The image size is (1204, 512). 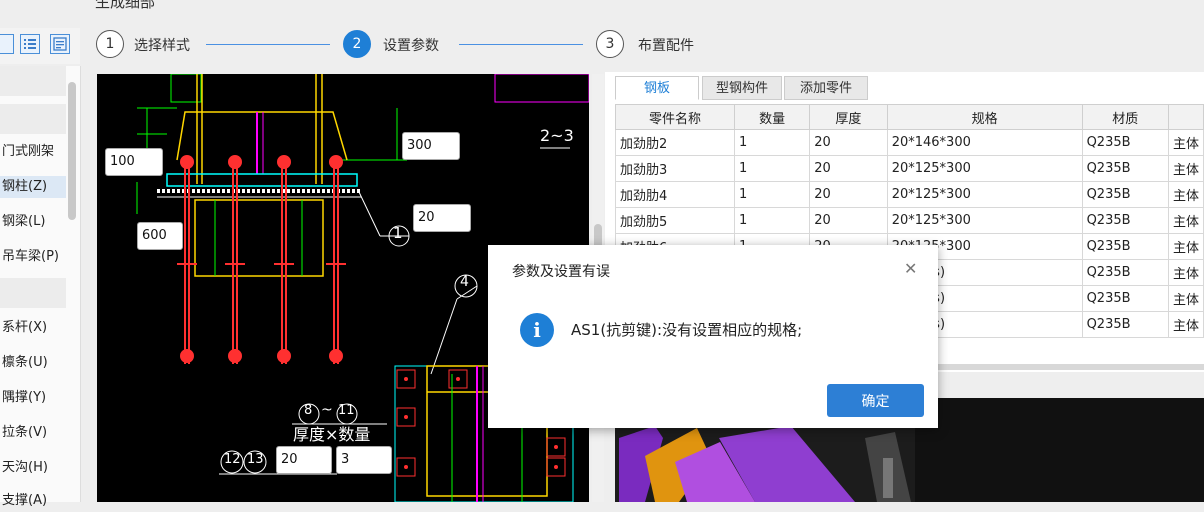 What do you see at coordinates (25, 363) in the screenshot?
I see `sidebar-item-purlin: 檩条(U)` at bounding box center [25, 363].